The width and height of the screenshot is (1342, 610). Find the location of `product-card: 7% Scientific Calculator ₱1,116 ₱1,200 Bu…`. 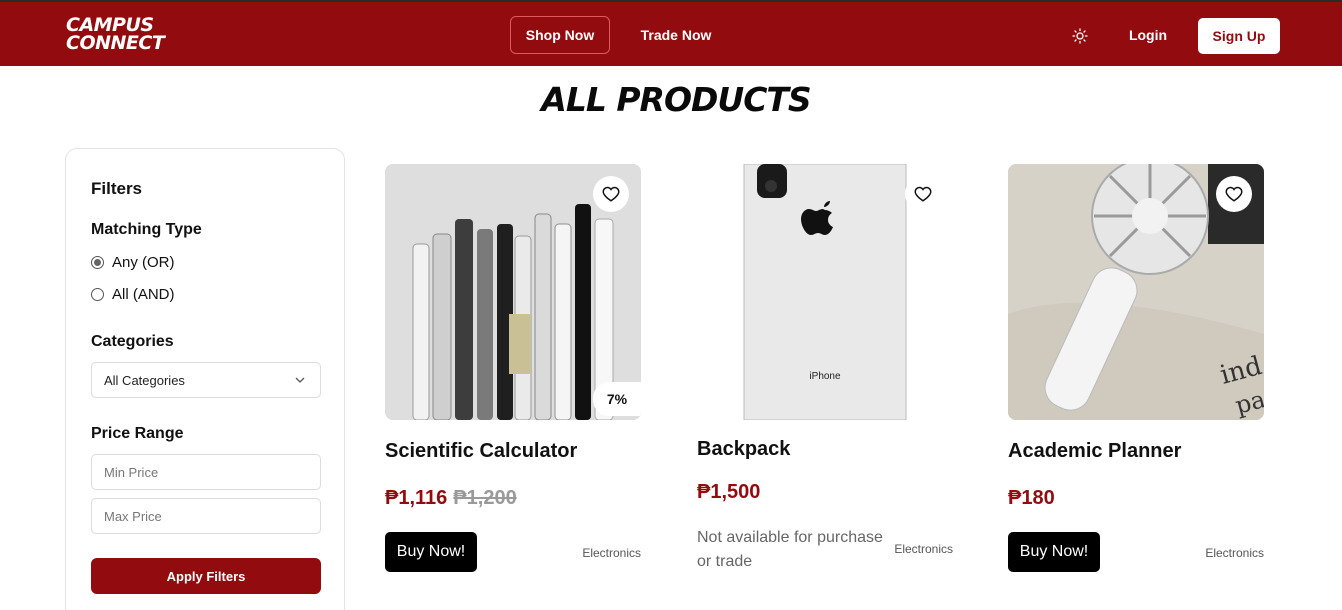

product-card: 7% Scientific Calculator ₱1,116 ₱1,200 Bu… is located at coordinates (513, 374).